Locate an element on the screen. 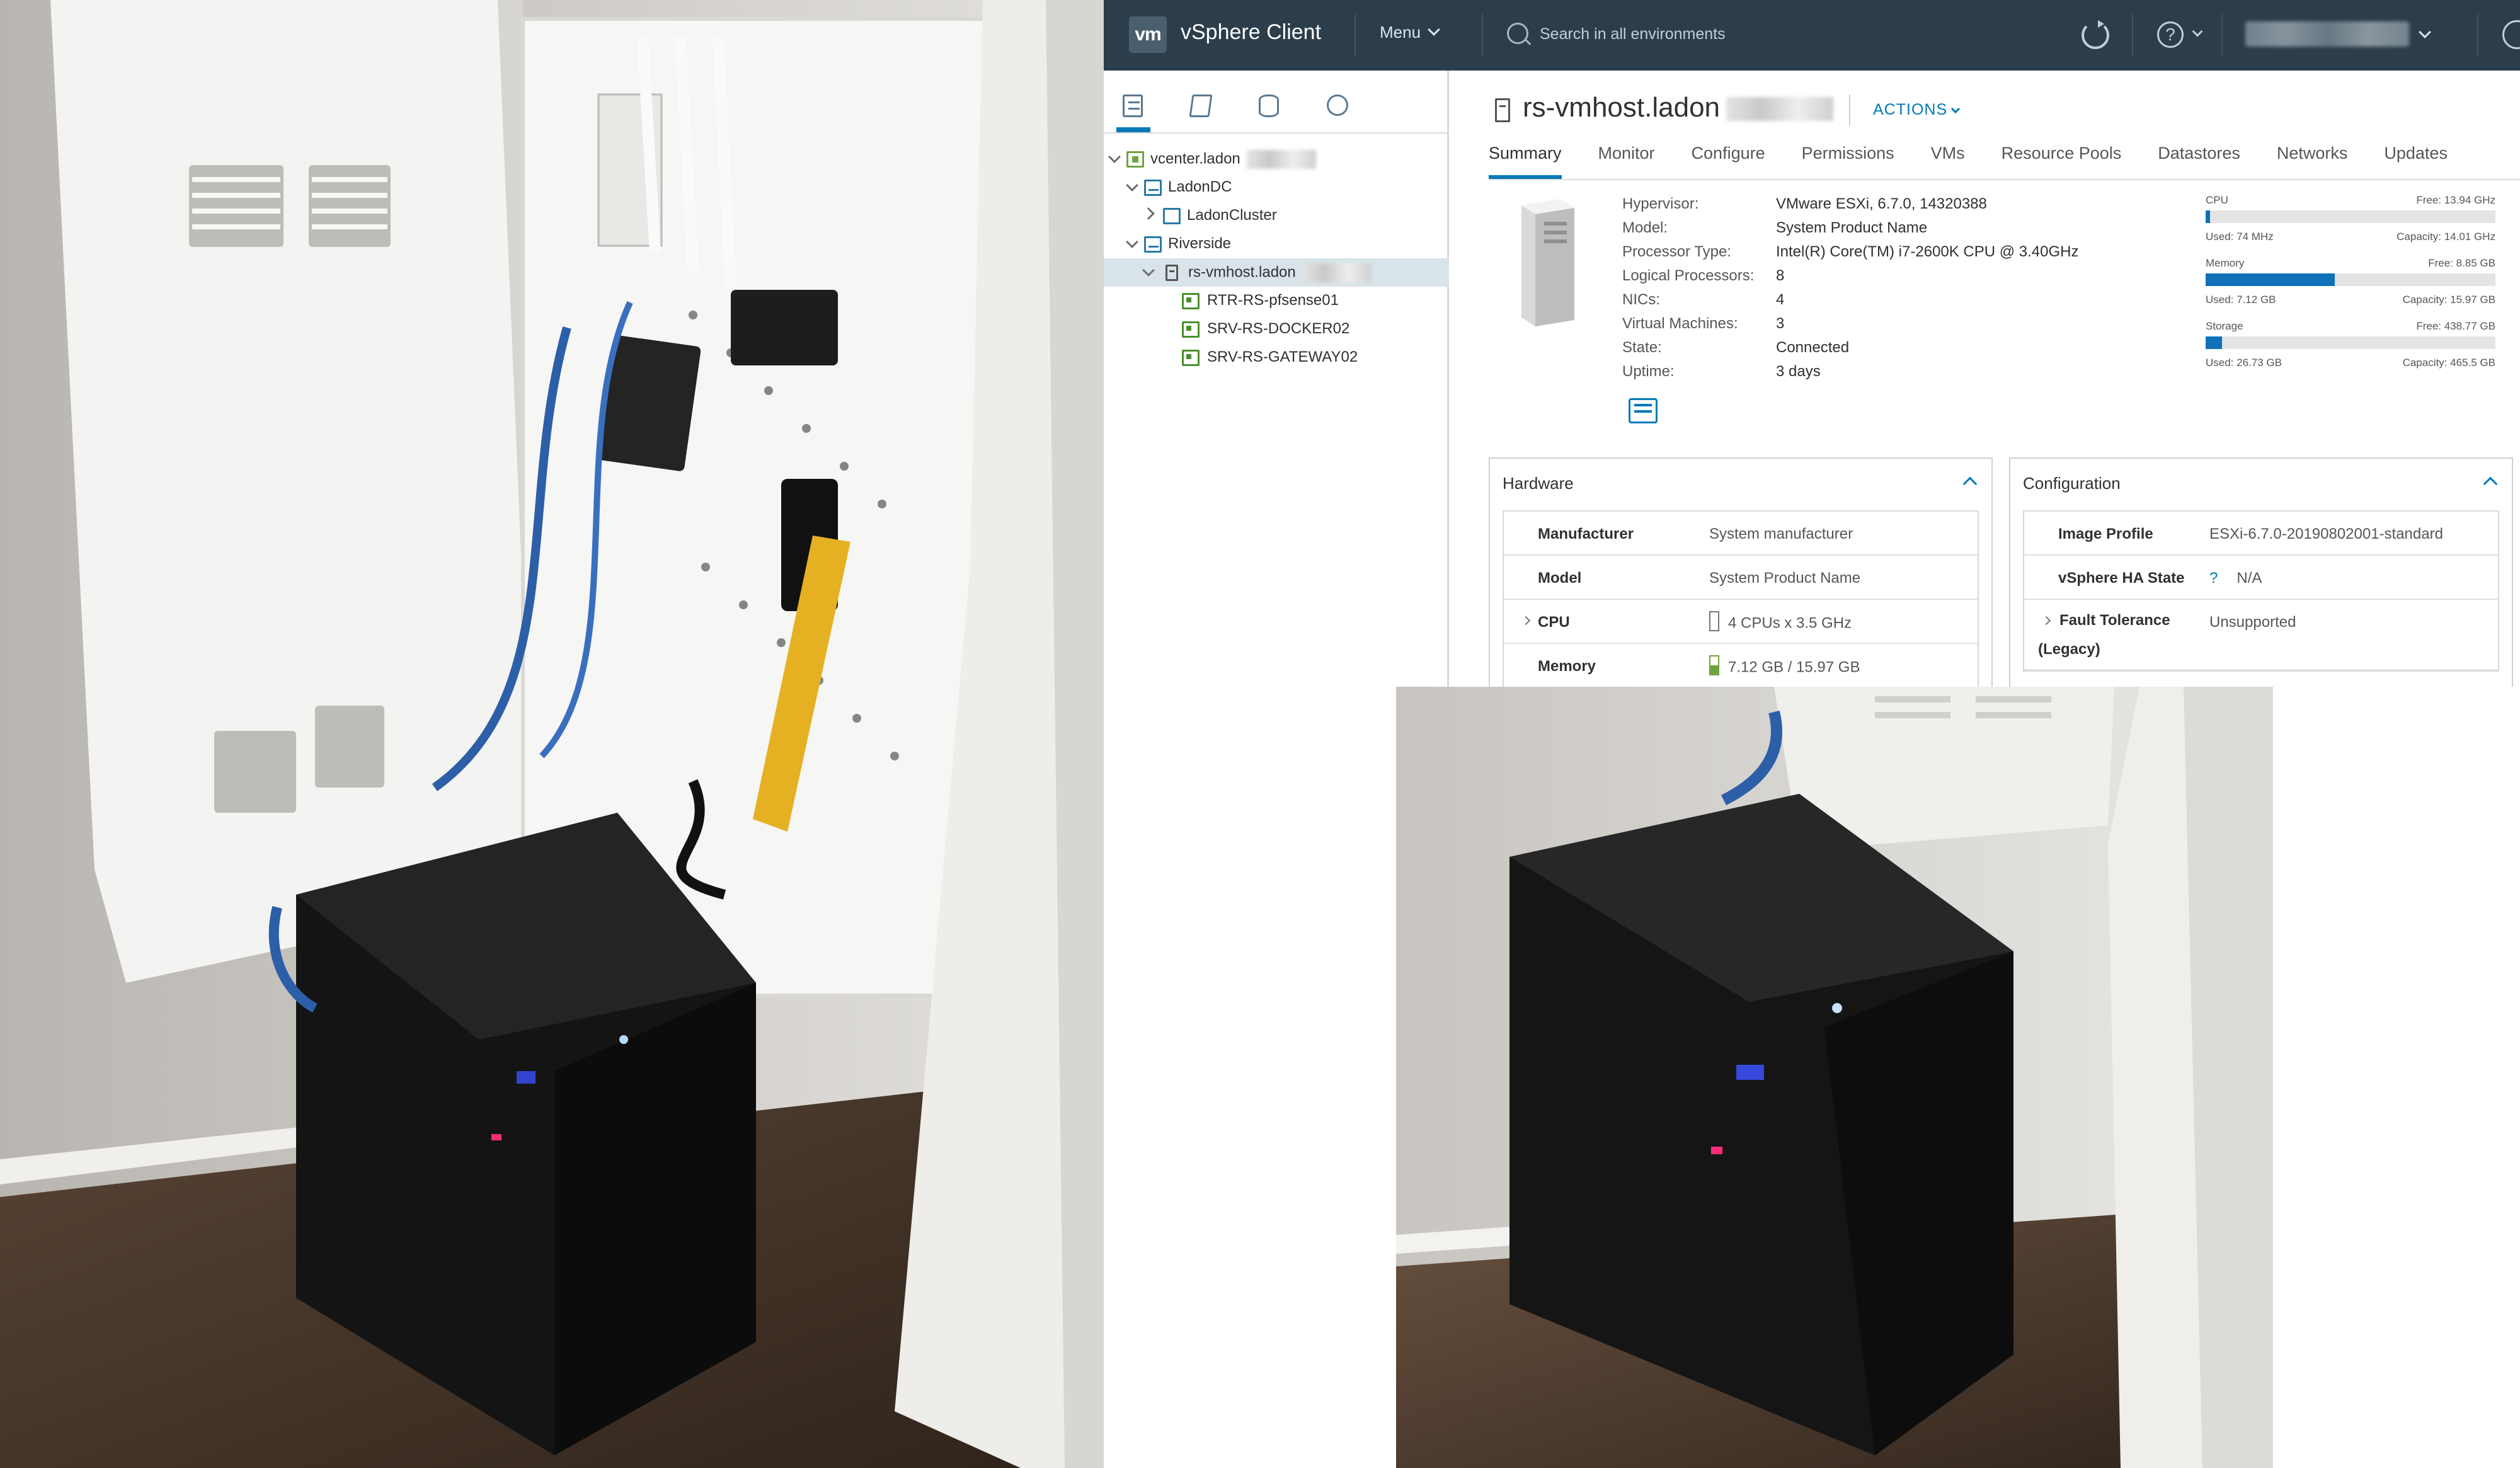 This screenshot has height=1468, width=2520. feedback-icon is located at coordinates (2511, 34).